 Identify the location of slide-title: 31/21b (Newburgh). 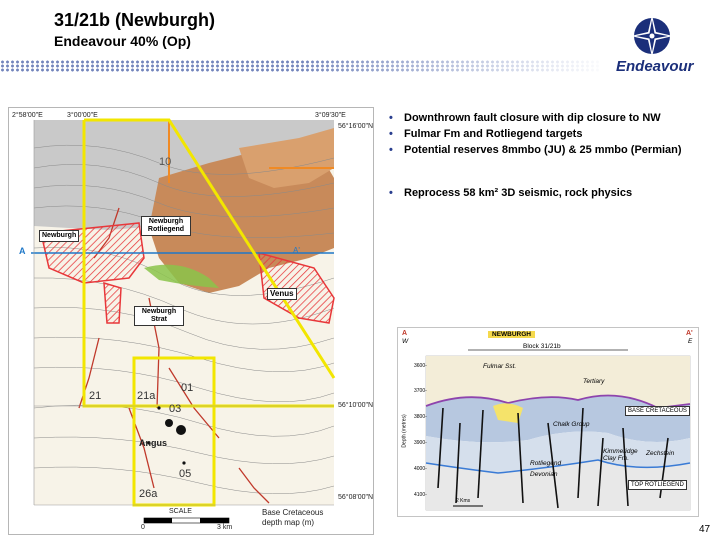
(135, 20).